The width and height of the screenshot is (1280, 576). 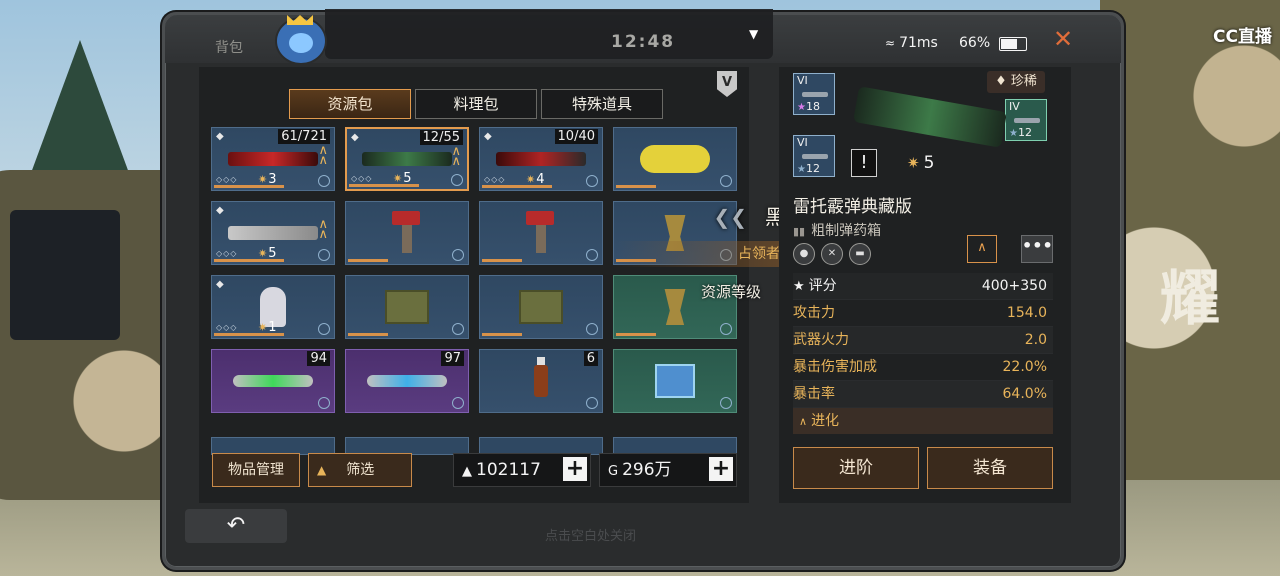 What do you see at coordinates (860, 254) in the screenshot?
I see `gun-trait-icon: ▬` at bounding box center [860, 254].